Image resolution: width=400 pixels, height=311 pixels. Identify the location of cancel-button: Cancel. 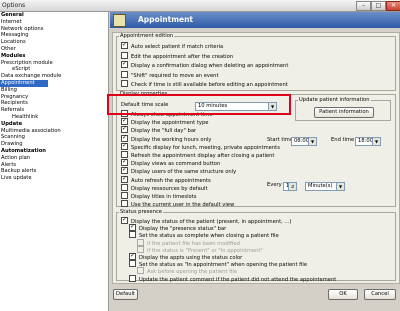
(380, 294).